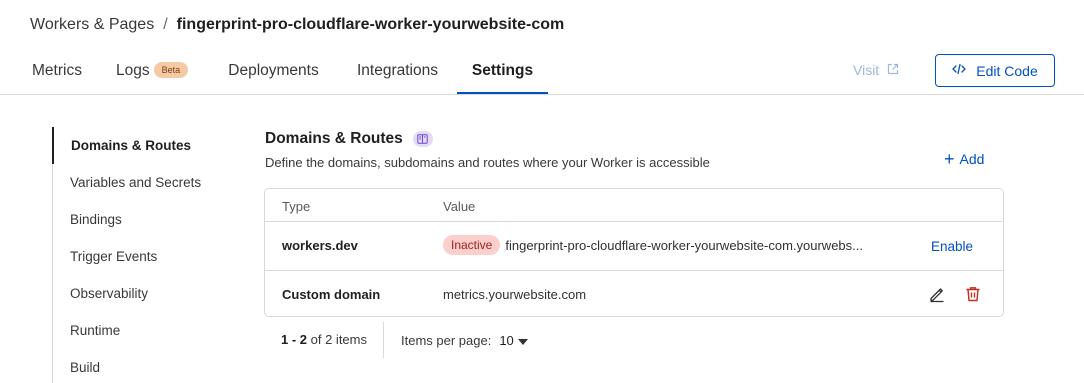 This screenshot has height=383, width=1084. I want to click on book-icon, so click(422, 139).